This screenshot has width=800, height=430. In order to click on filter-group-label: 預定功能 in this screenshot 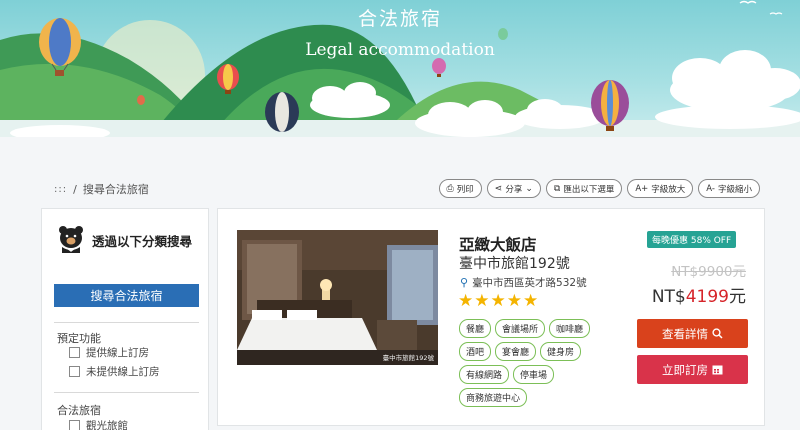, I will do `click(79, 338)`.